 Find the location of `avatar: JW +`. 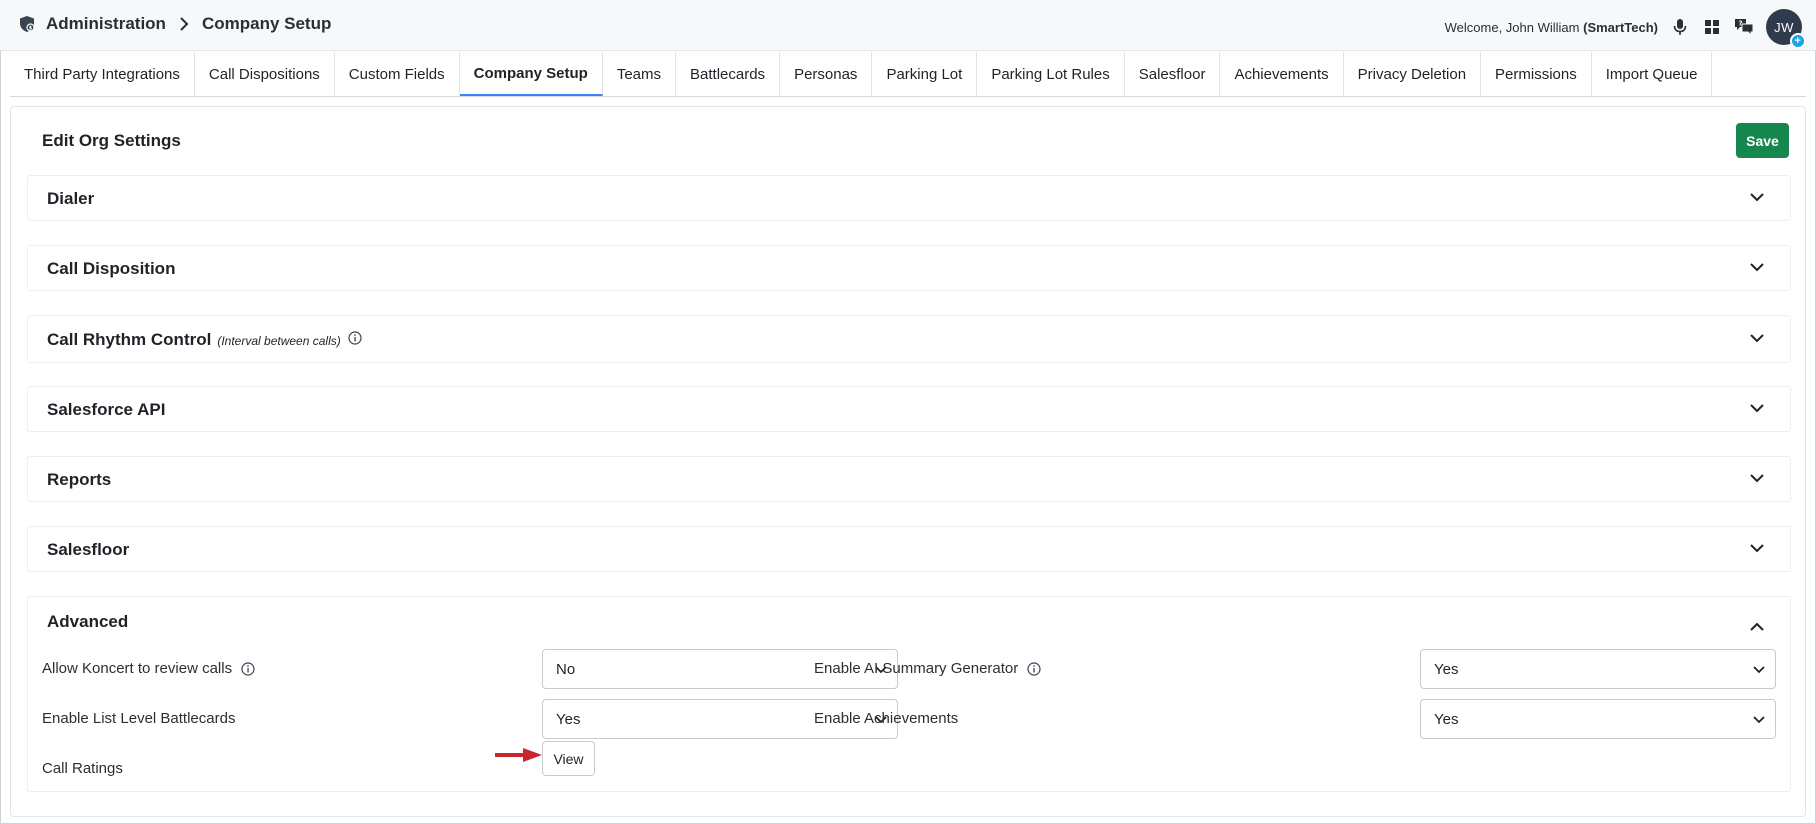

avatar: JW + is located at coordinates (1786, 29).